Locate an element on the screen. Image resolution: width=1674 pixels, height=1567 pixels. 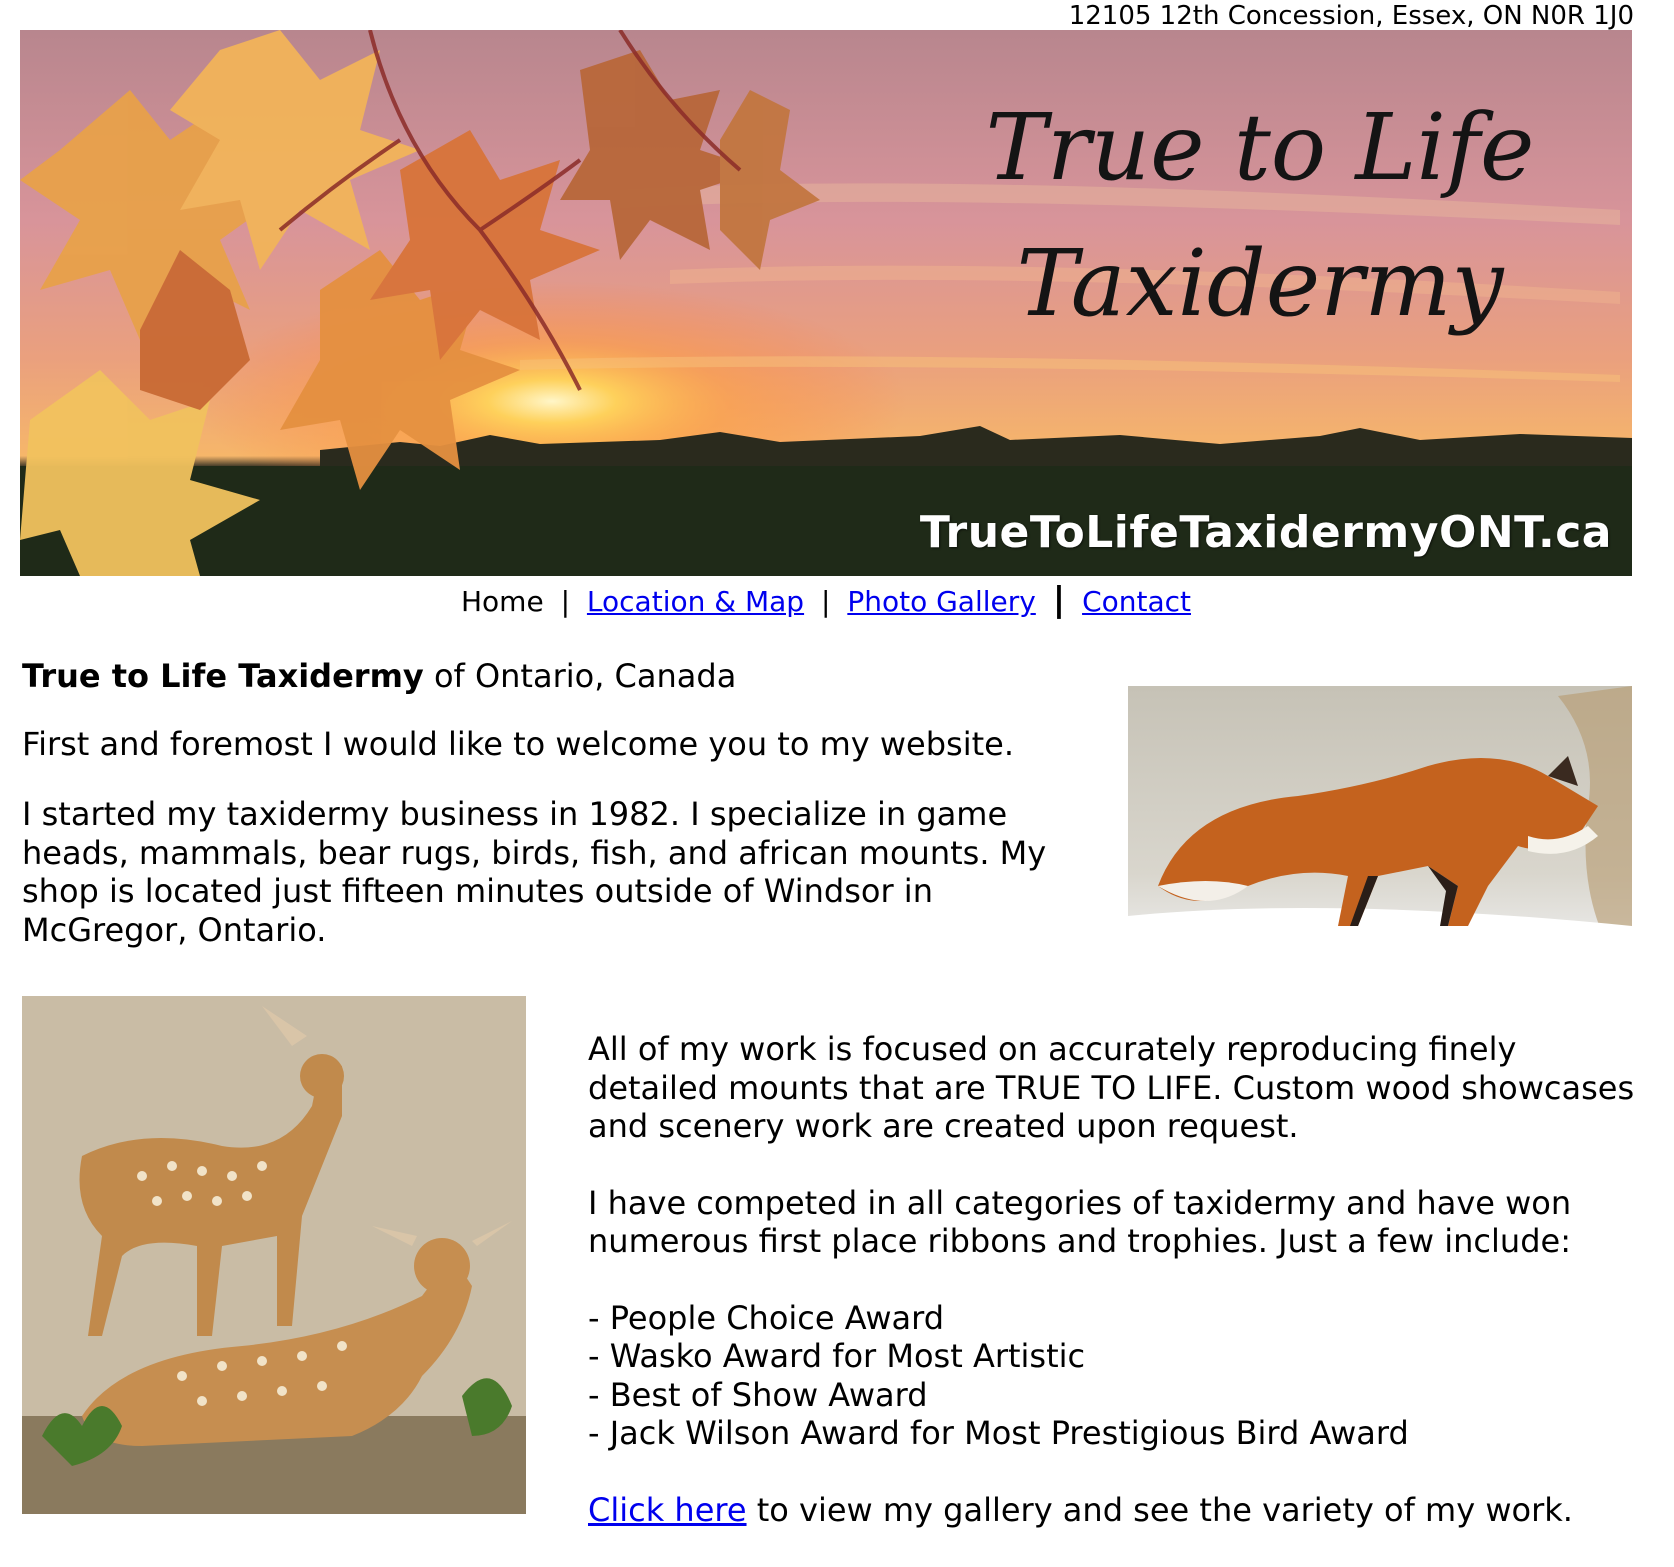
fawns-mount-photo is located at coordinates (274, 1255).